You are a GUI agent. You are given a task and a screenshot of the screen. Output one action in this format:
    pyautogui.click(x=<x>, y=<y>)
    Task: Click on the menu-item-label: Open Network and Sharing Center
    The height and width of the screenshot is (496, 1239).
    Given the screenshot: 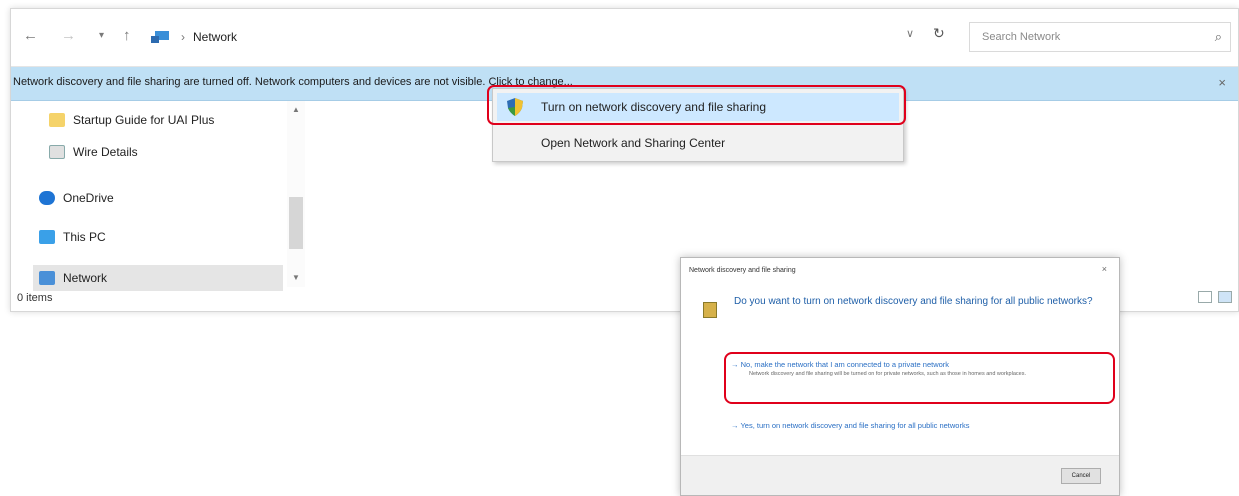 What is the action you would take?
    pyautogui.click(x=633, y=143)
    